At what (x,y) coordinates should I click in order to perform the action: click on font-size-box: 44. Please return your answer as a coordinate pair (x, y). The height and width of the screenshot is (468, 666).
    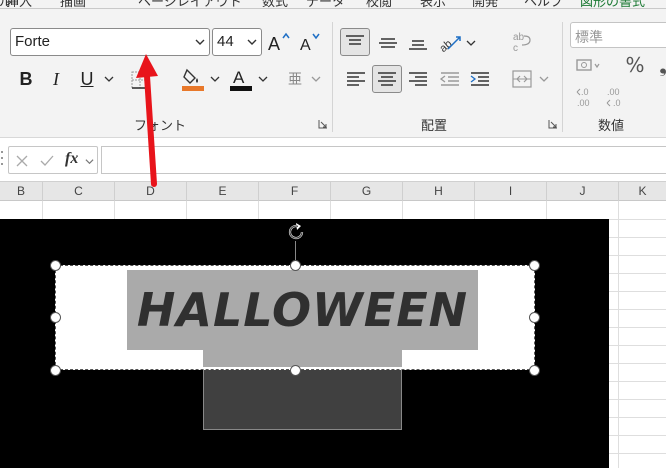
    Looking at the image, I should click on (237, 42).